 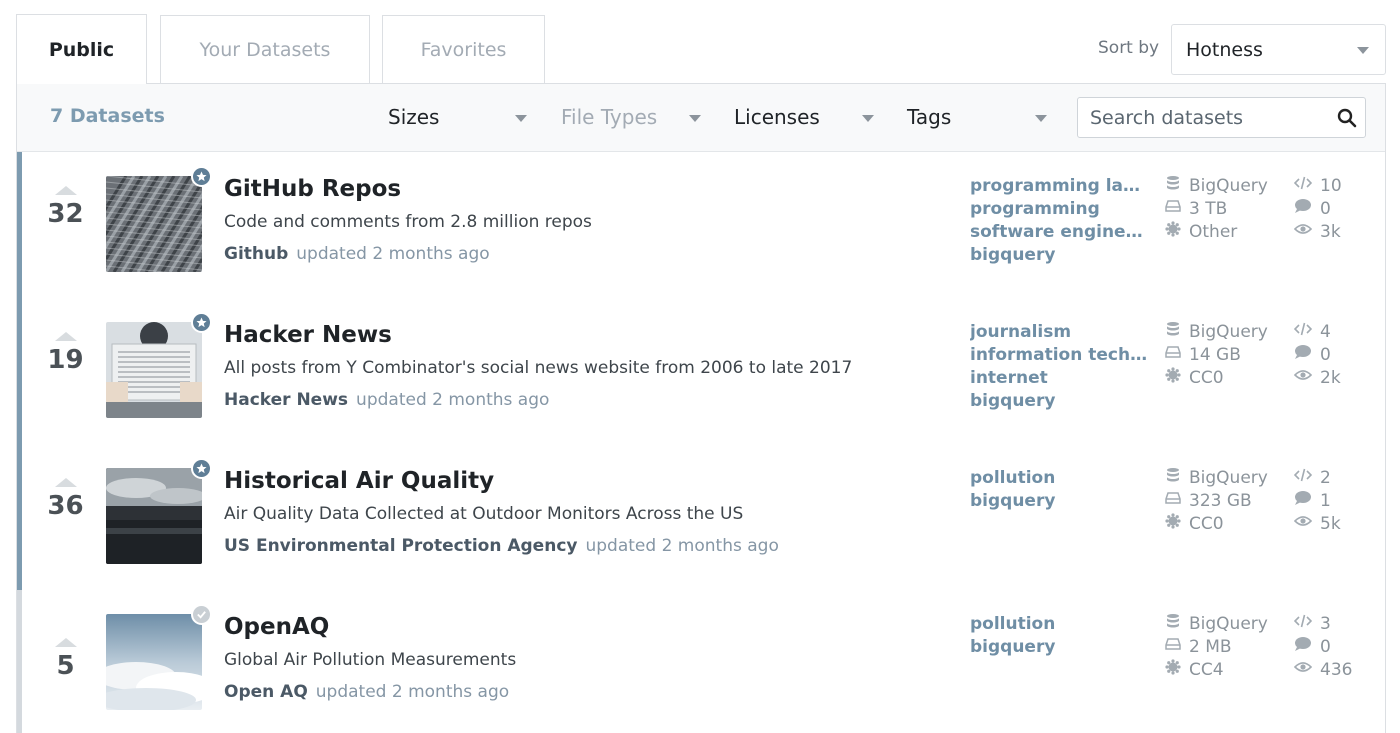 What do you see at coordinates (1216, 332) in the screenshot?
I see `source-stat: BigQuery` at bounding box center [1216, 332].